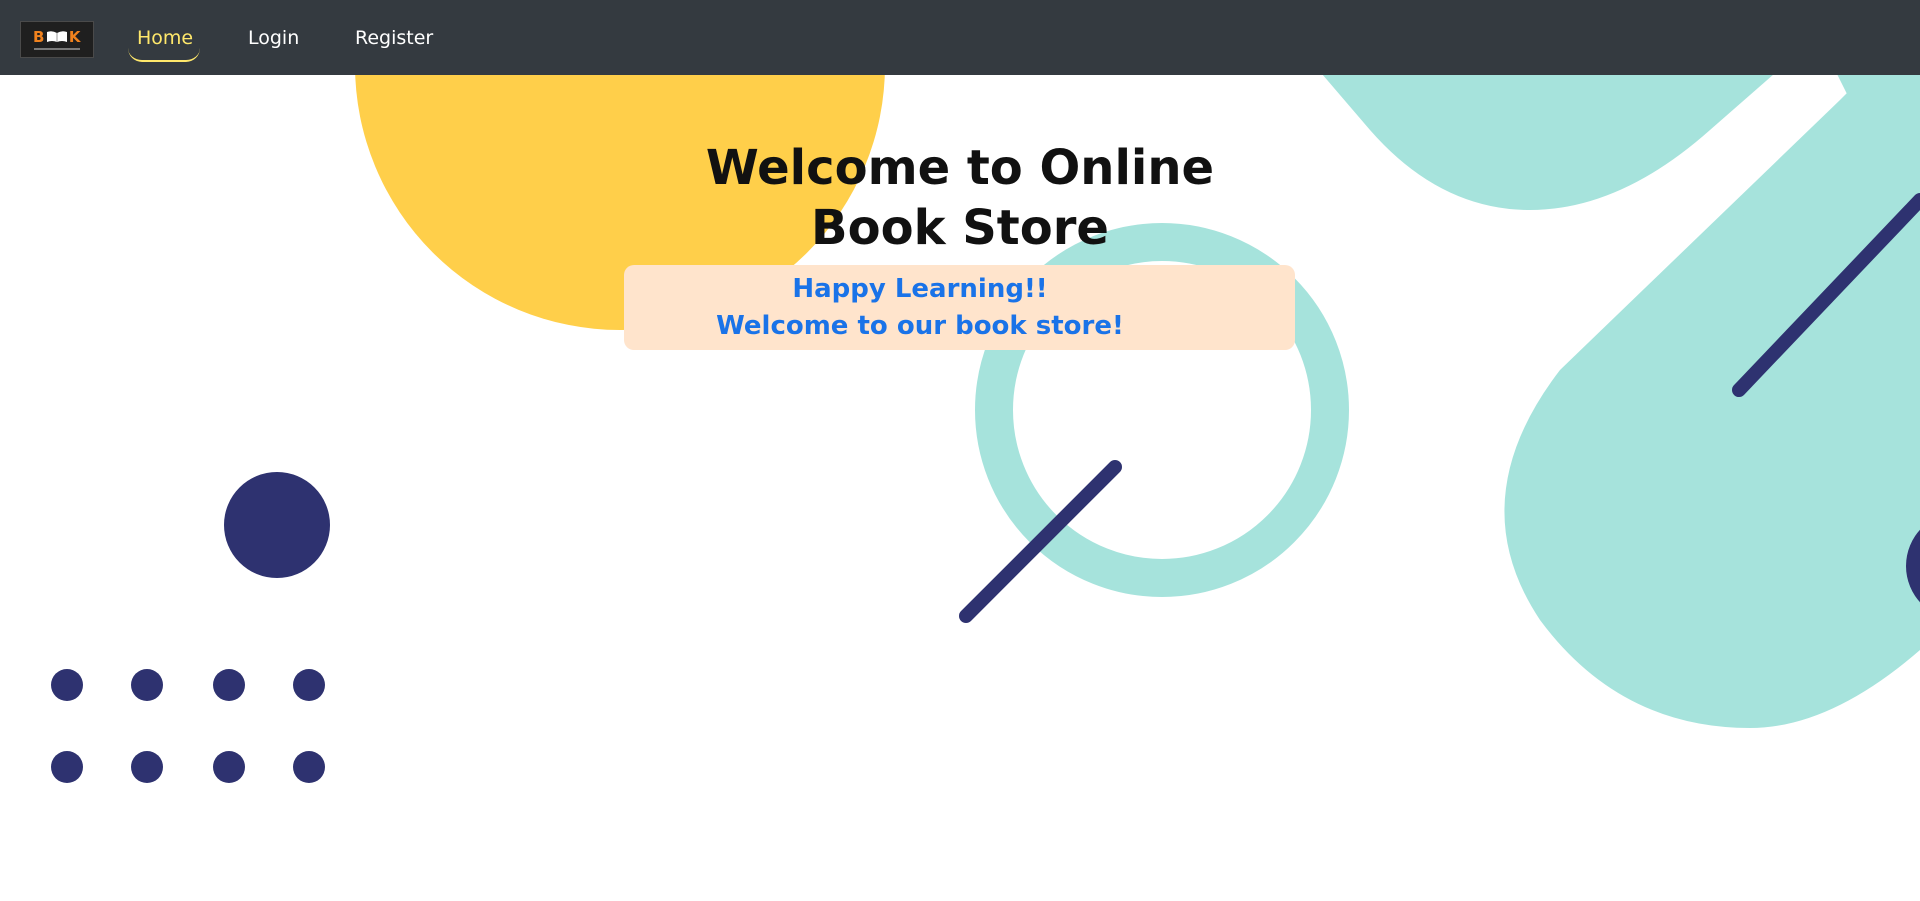  Describe the element at coordinates (960, 228) in the screenshot. I see `page-title-line-2: Book Store` at that location.